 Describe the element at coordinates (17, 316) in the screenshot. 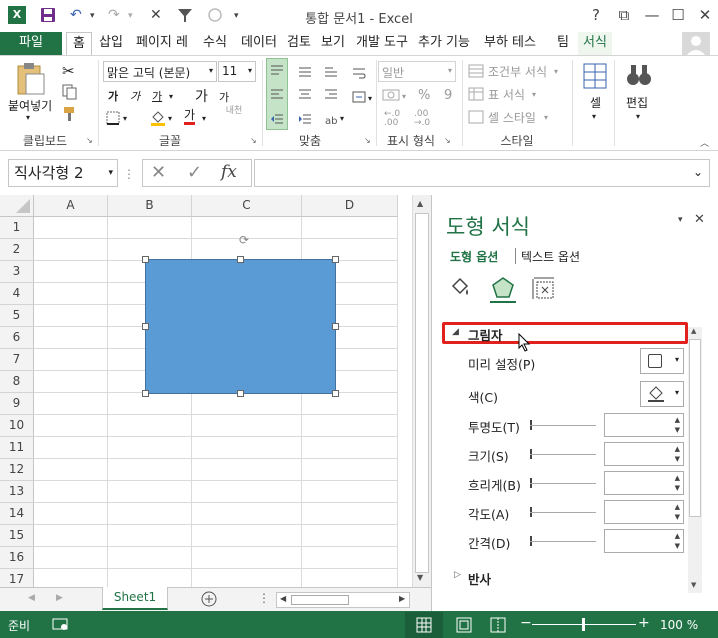

I see `row-header: 5` at that location.